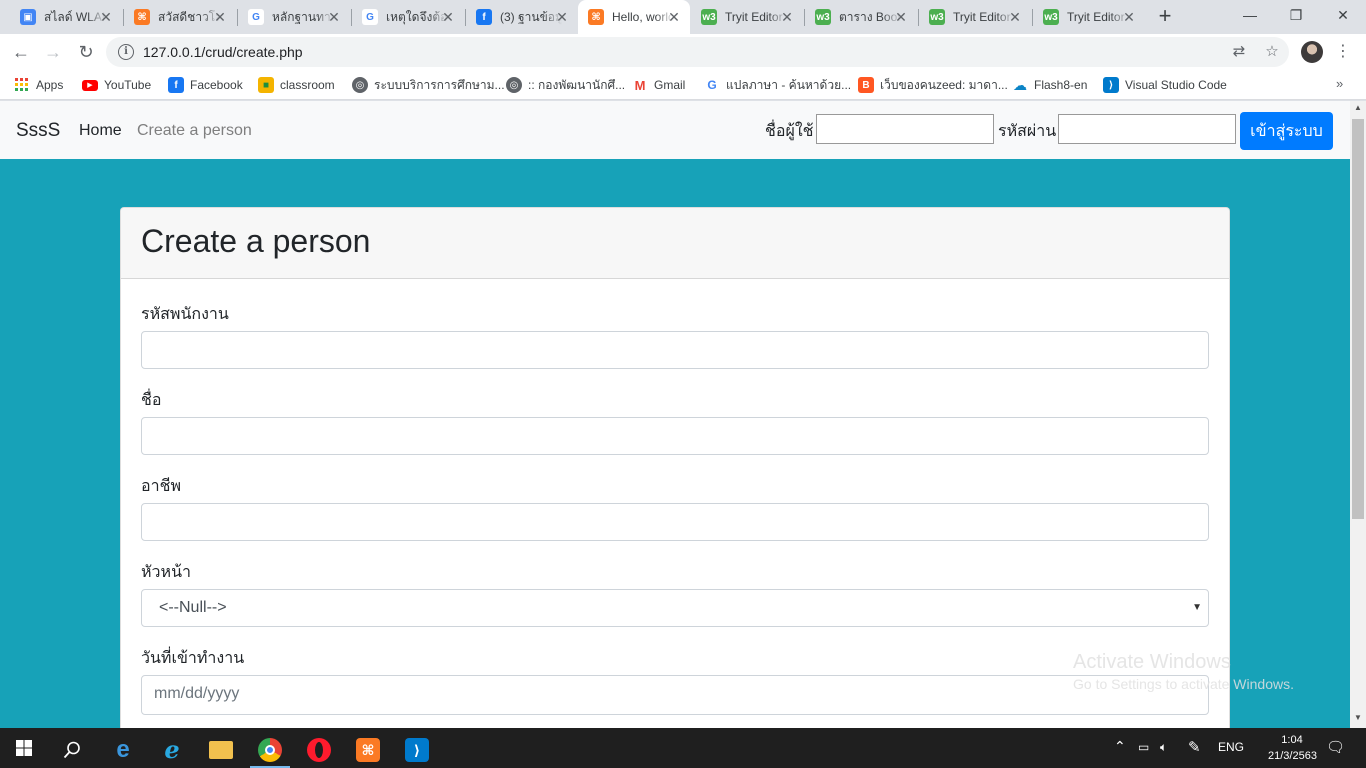 This screenshot has width=1366, height=768. I want to click on taskbar-xampp: ⌘, so click(368, 750).